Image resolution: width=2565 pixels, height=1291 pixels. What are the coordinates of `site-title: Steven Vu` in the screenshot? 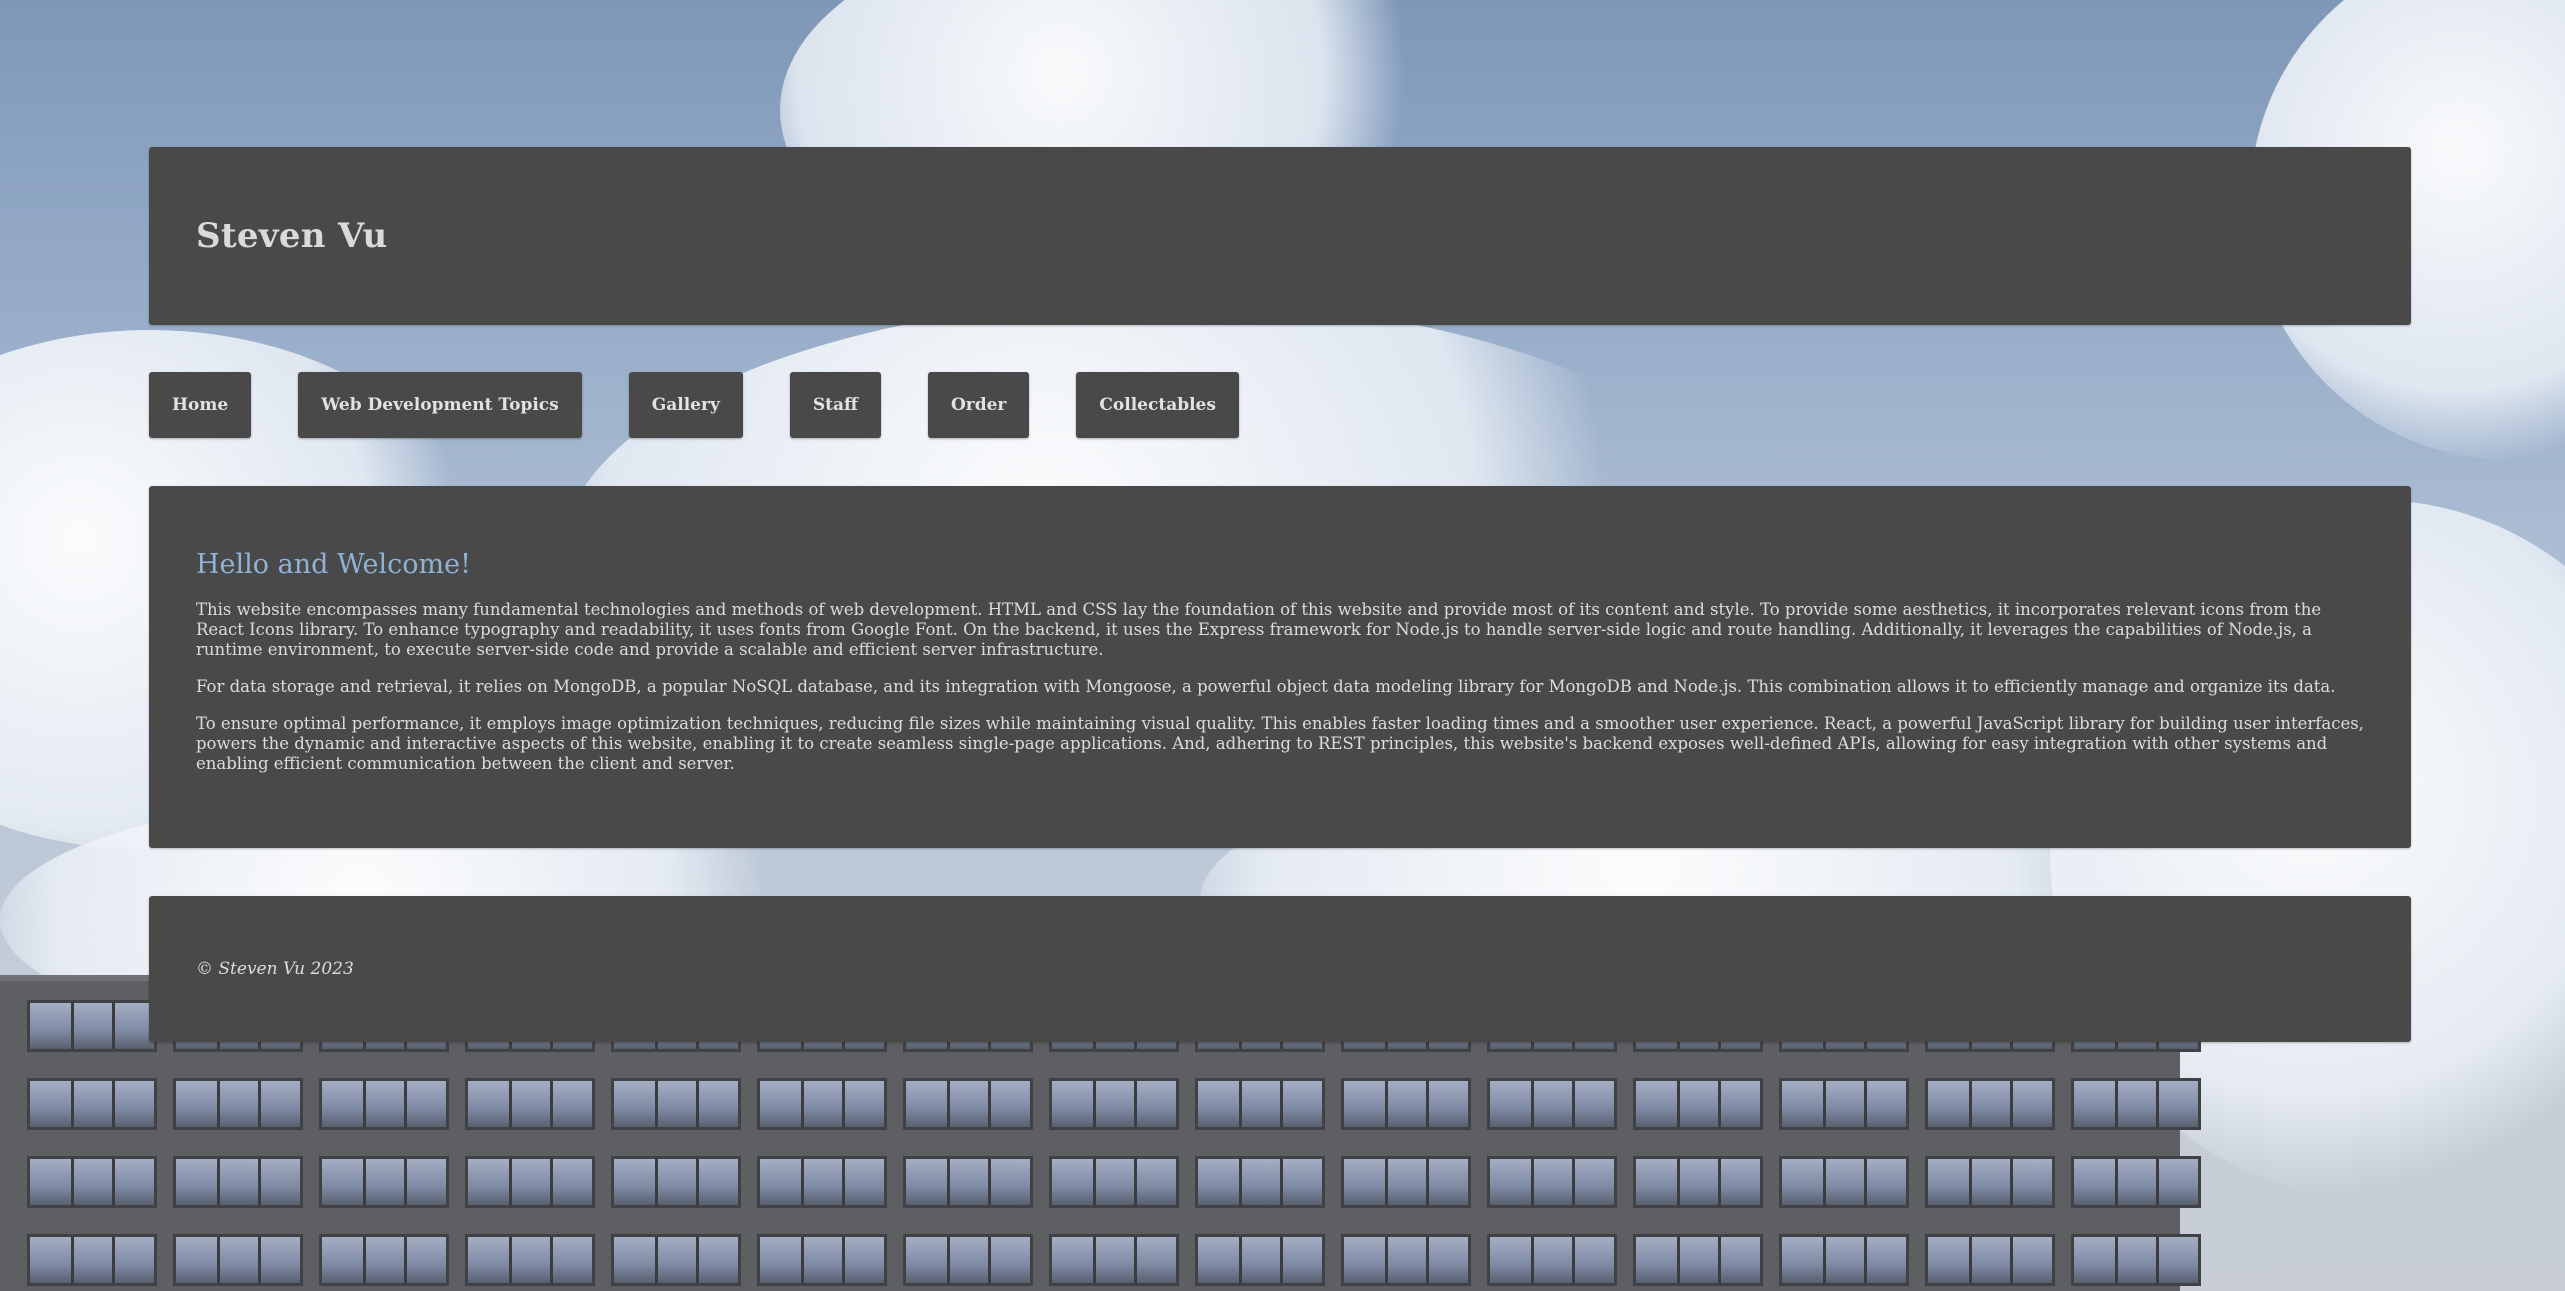 It's located at (292, 236).